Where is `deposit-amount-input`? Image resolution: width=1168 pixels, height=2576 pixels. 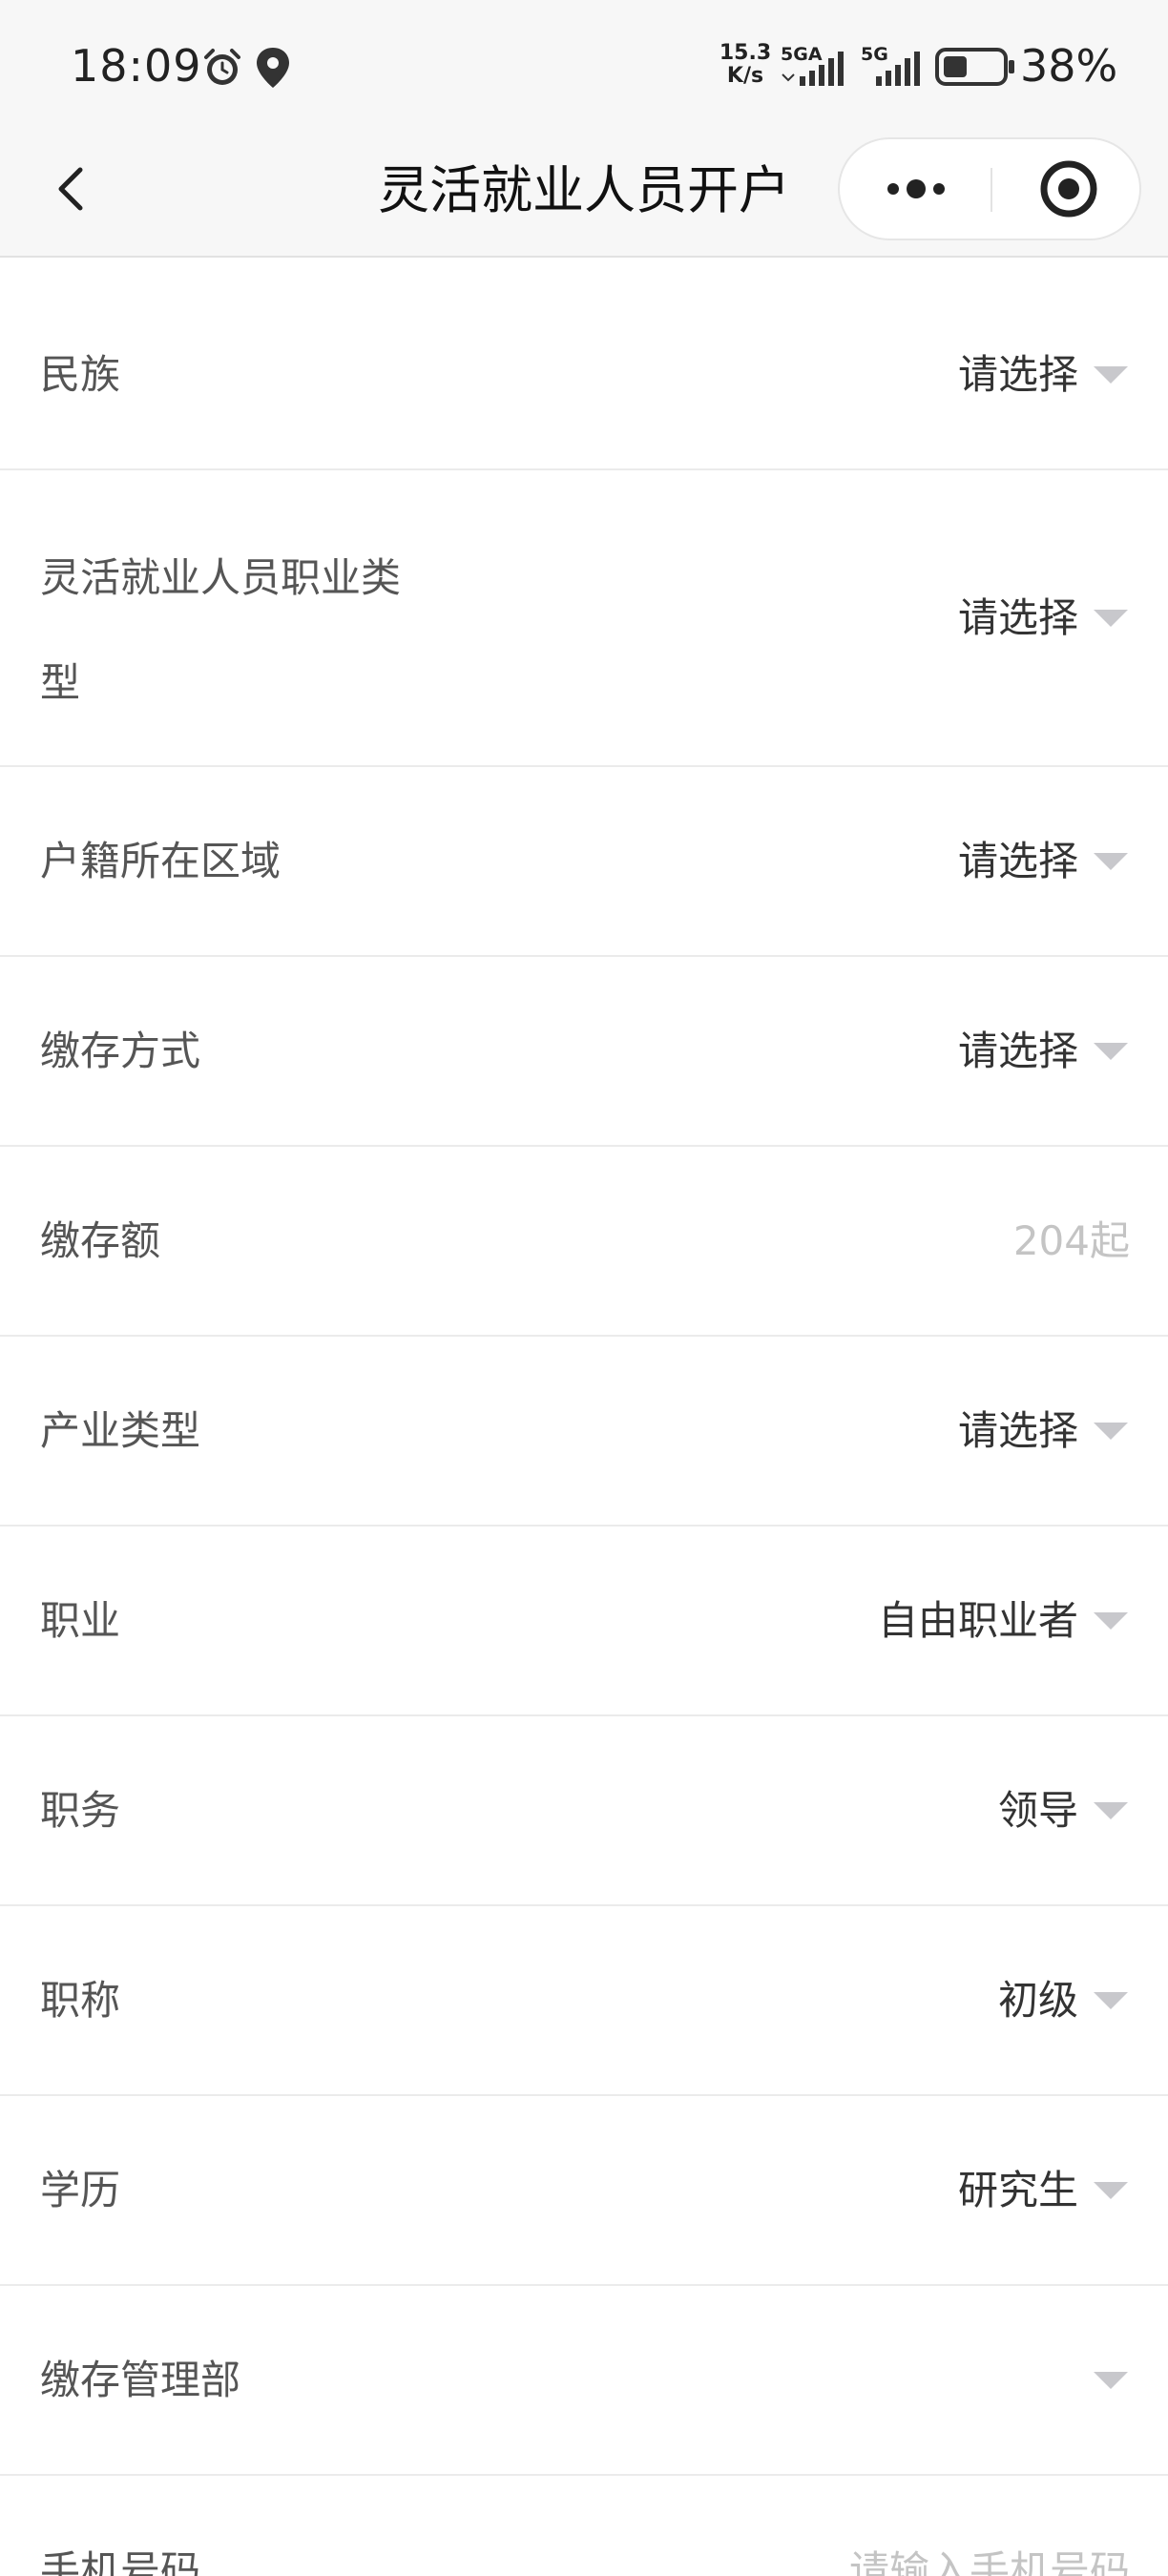
deposit-amount-input is located at coordinates (891, 1241).